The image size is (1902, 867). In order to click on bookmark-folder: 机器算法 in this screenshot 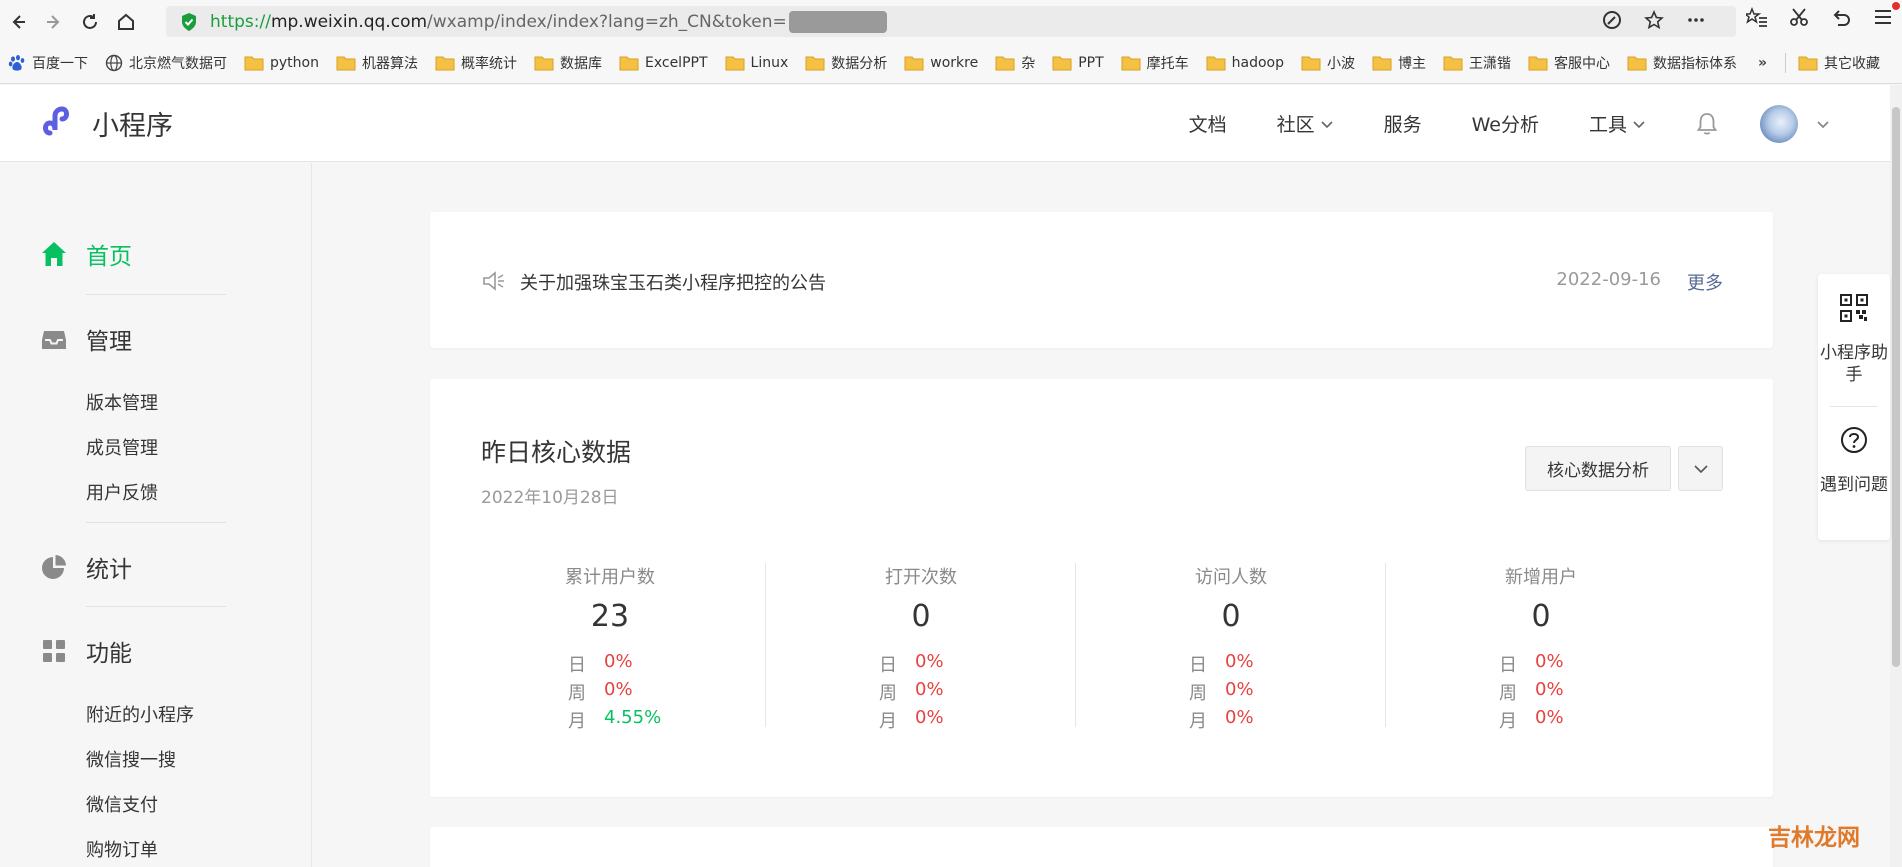, I will do `click(377, 63)`.